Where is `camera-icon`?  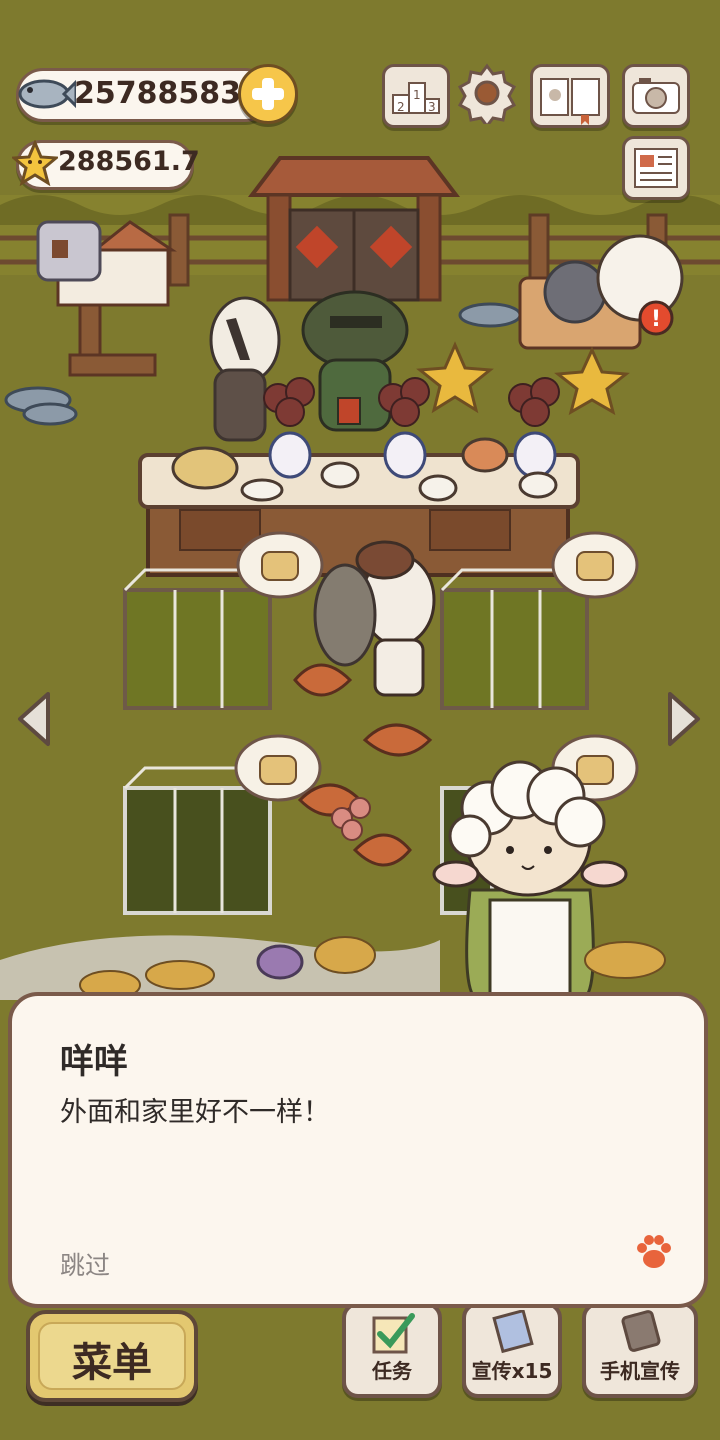 camera-icon is located at coordinates (656, 96).